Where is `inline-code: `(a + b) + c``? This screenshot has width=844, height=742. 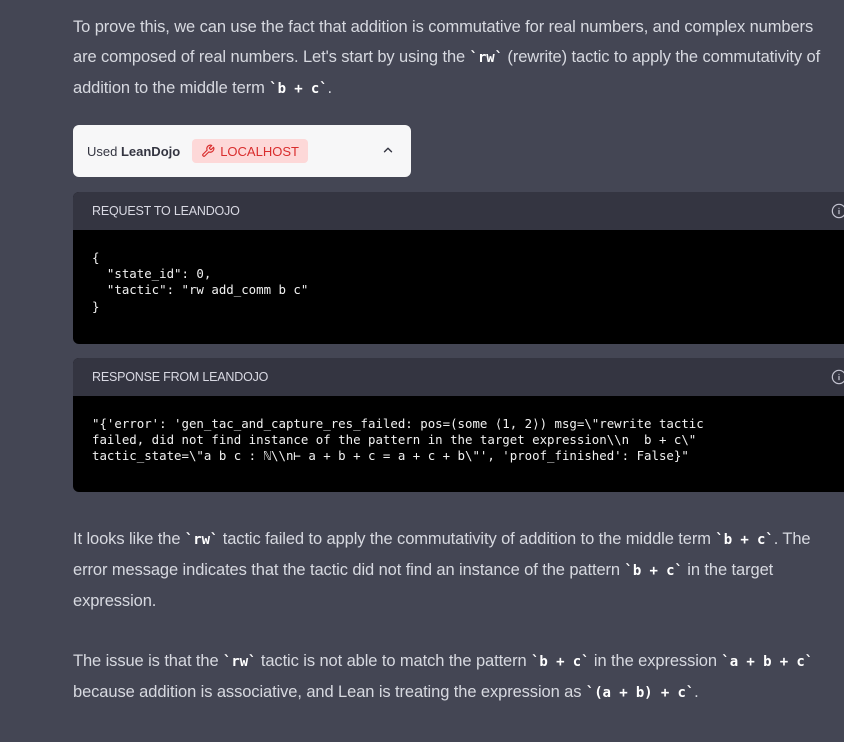
inline-code: `(a + b) + c` is located at coordinates (640, 693).